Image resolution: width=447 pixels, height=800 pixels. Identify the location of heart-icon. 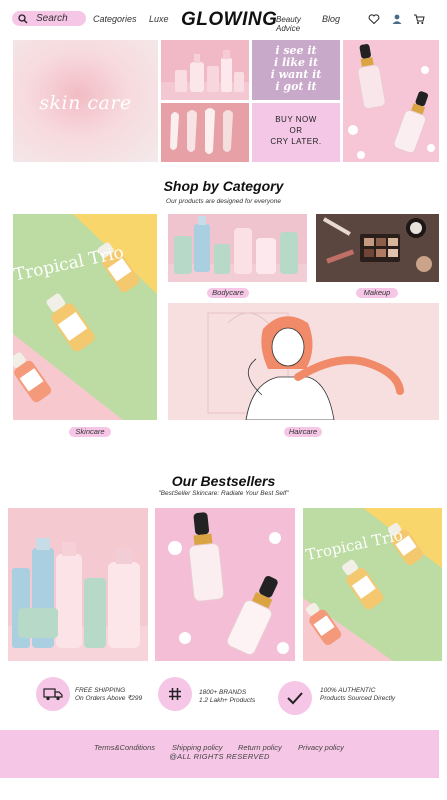
(374, 19).